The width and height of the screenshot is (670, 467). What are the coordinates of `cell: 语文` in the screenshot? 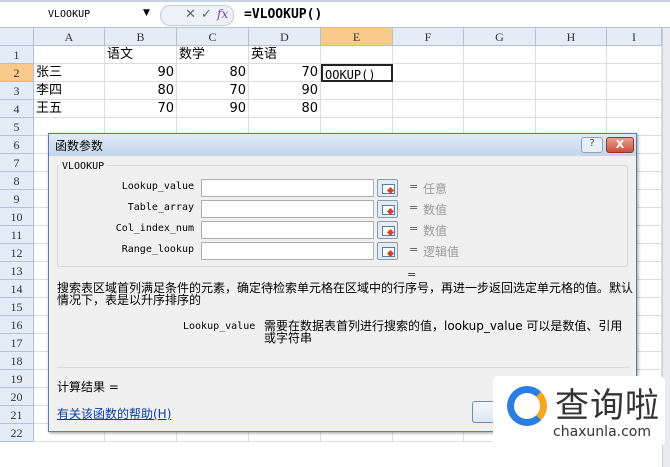 It's located at (141, 55).